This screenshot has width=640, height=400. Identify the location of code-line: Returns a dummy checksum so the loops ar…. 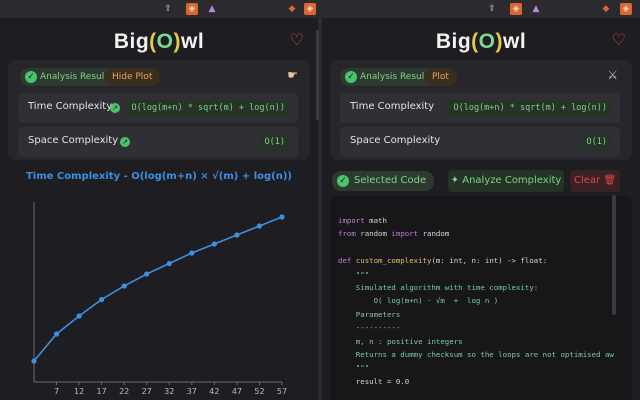
(476, 355).